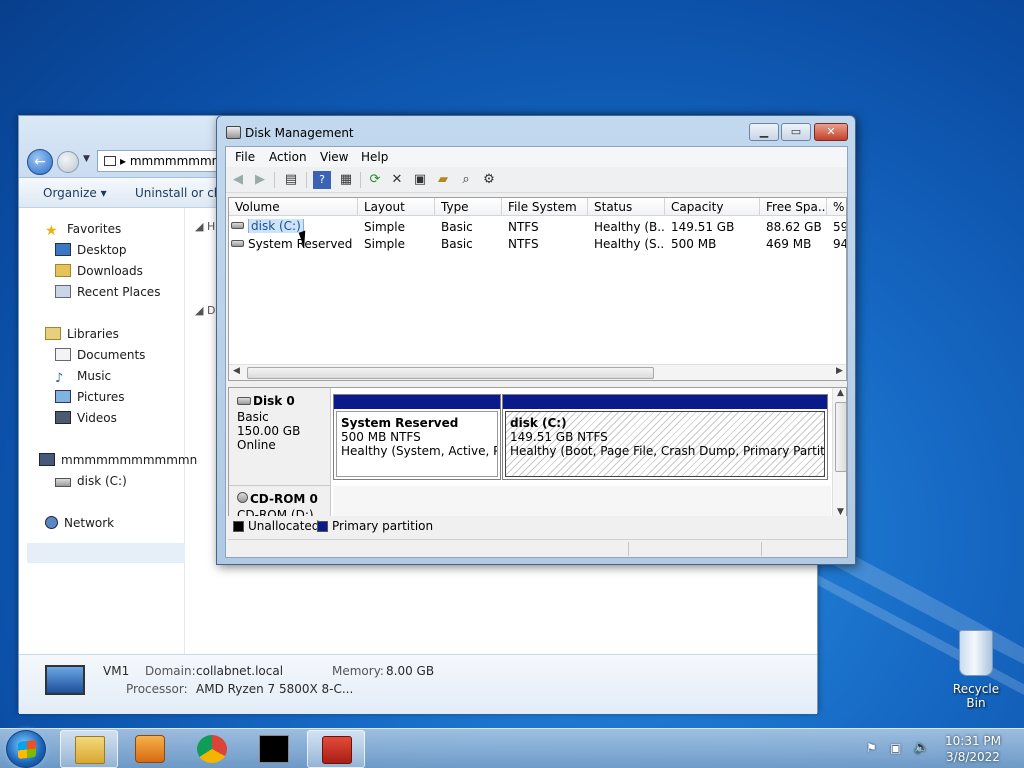  I want to click on menu-action: Action, so click(288, 157).